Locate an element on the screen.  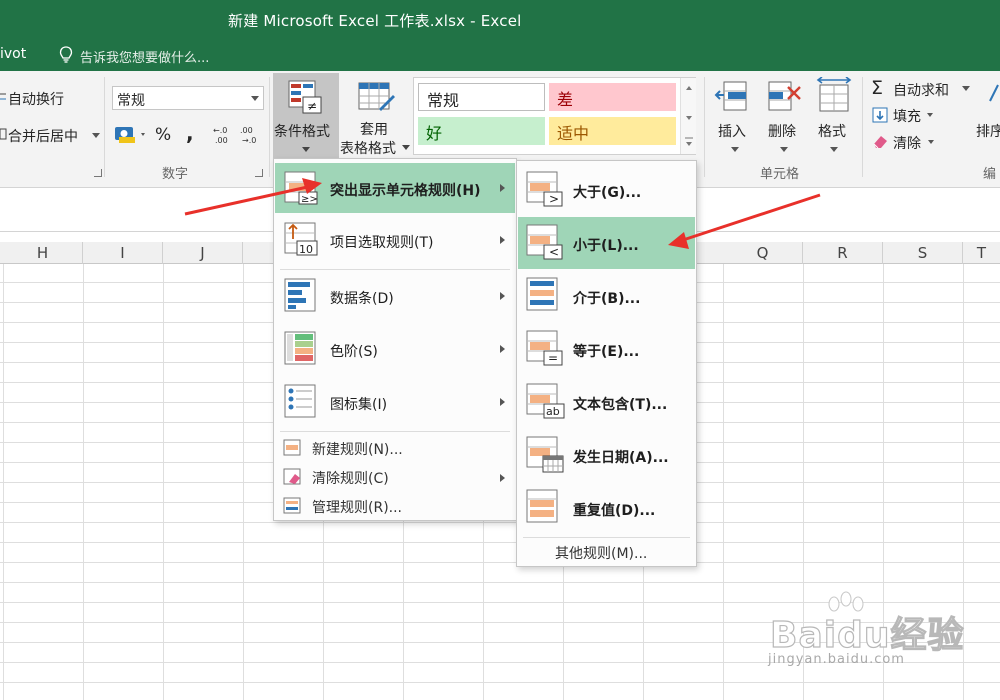
highlight-cells-rules-icon: ≥> is located at coordinates (301, 188).